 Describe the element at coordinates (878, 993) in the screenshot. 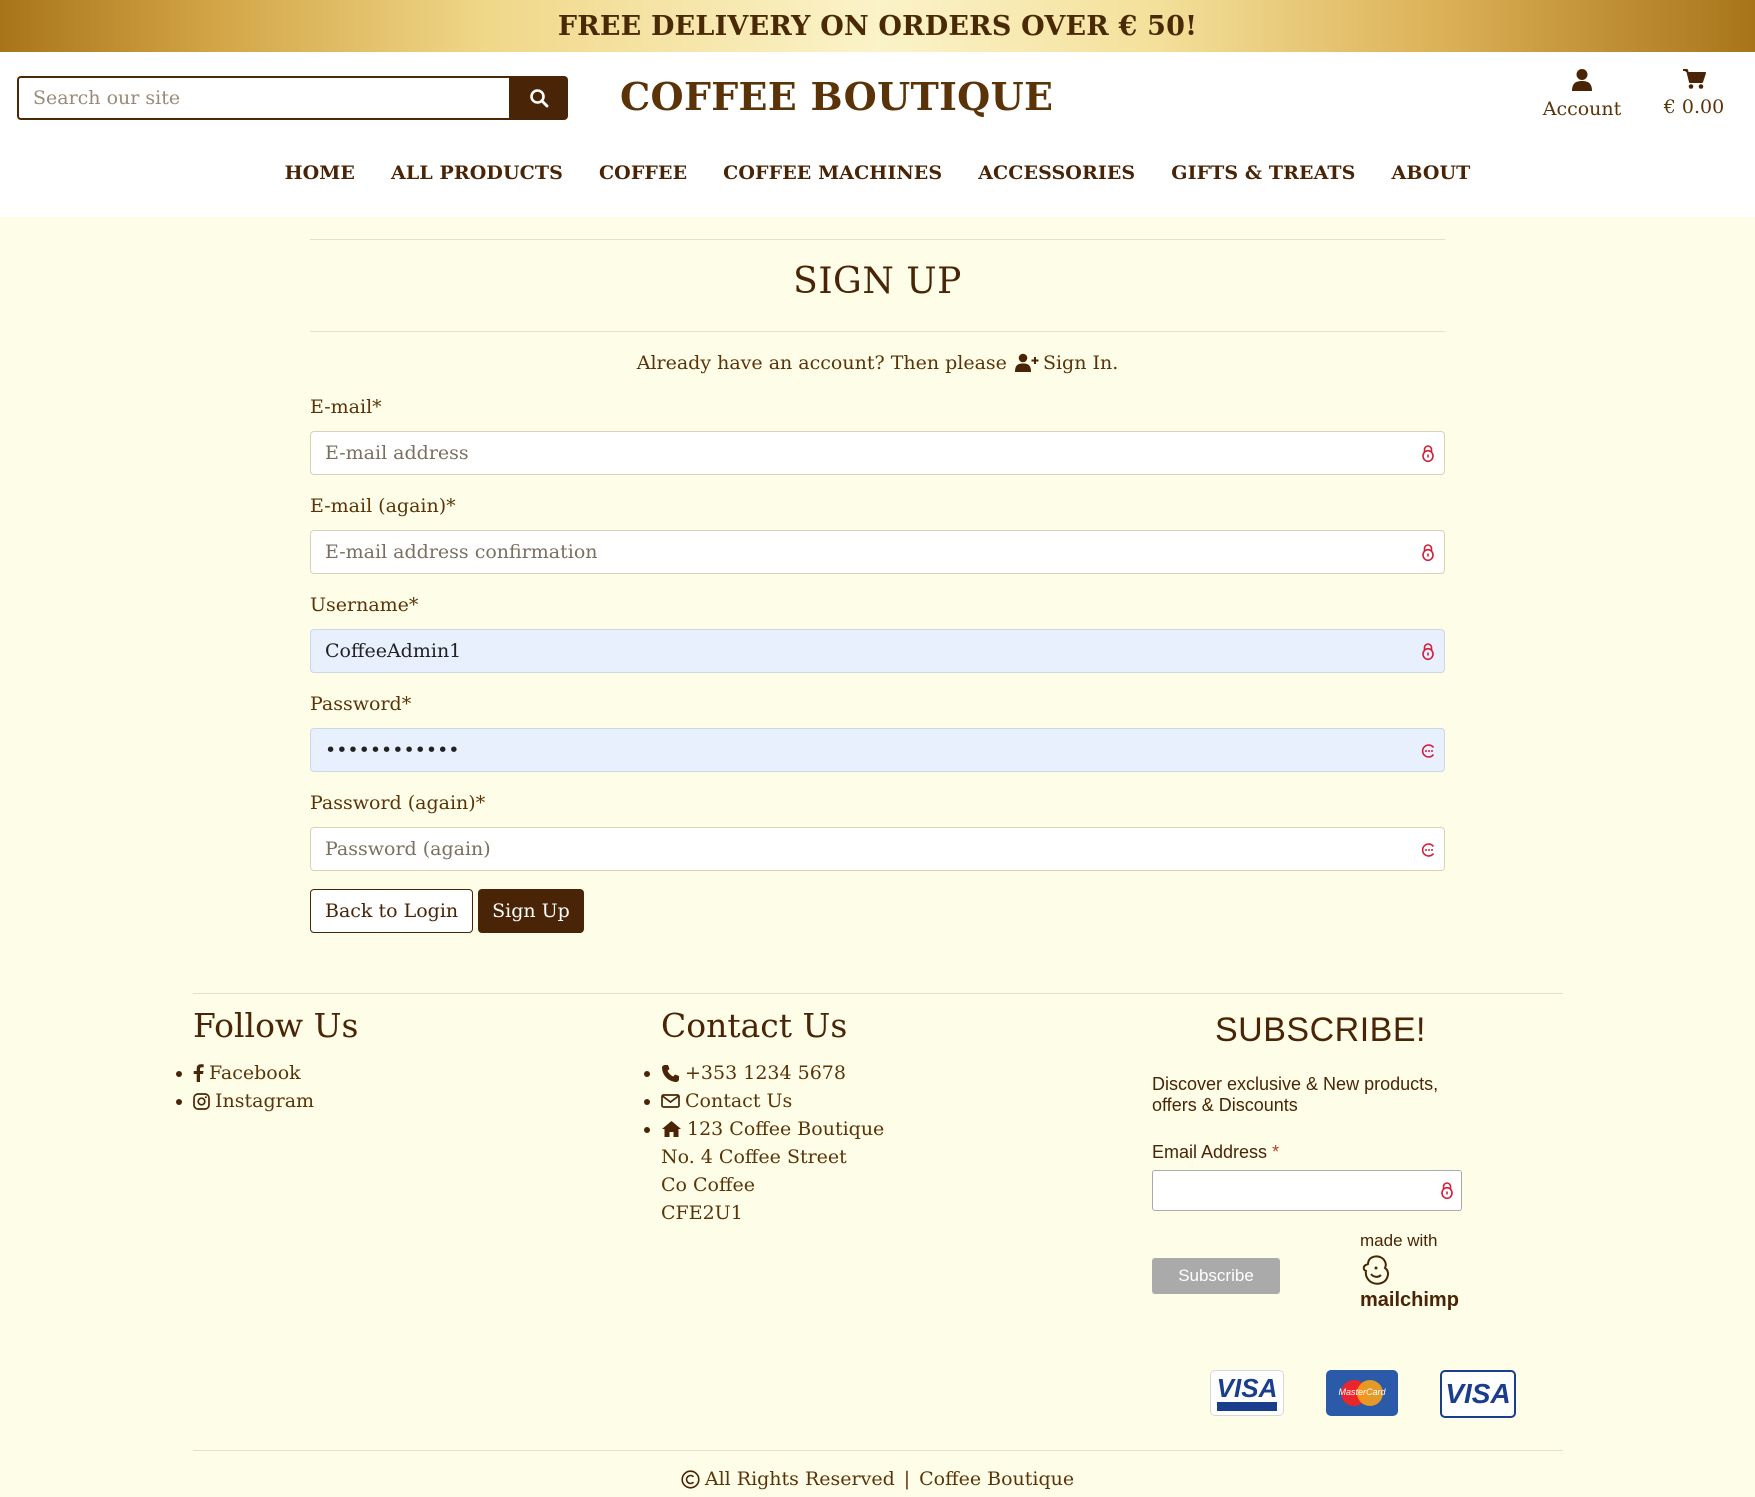

I see `footer-divider` at that location.